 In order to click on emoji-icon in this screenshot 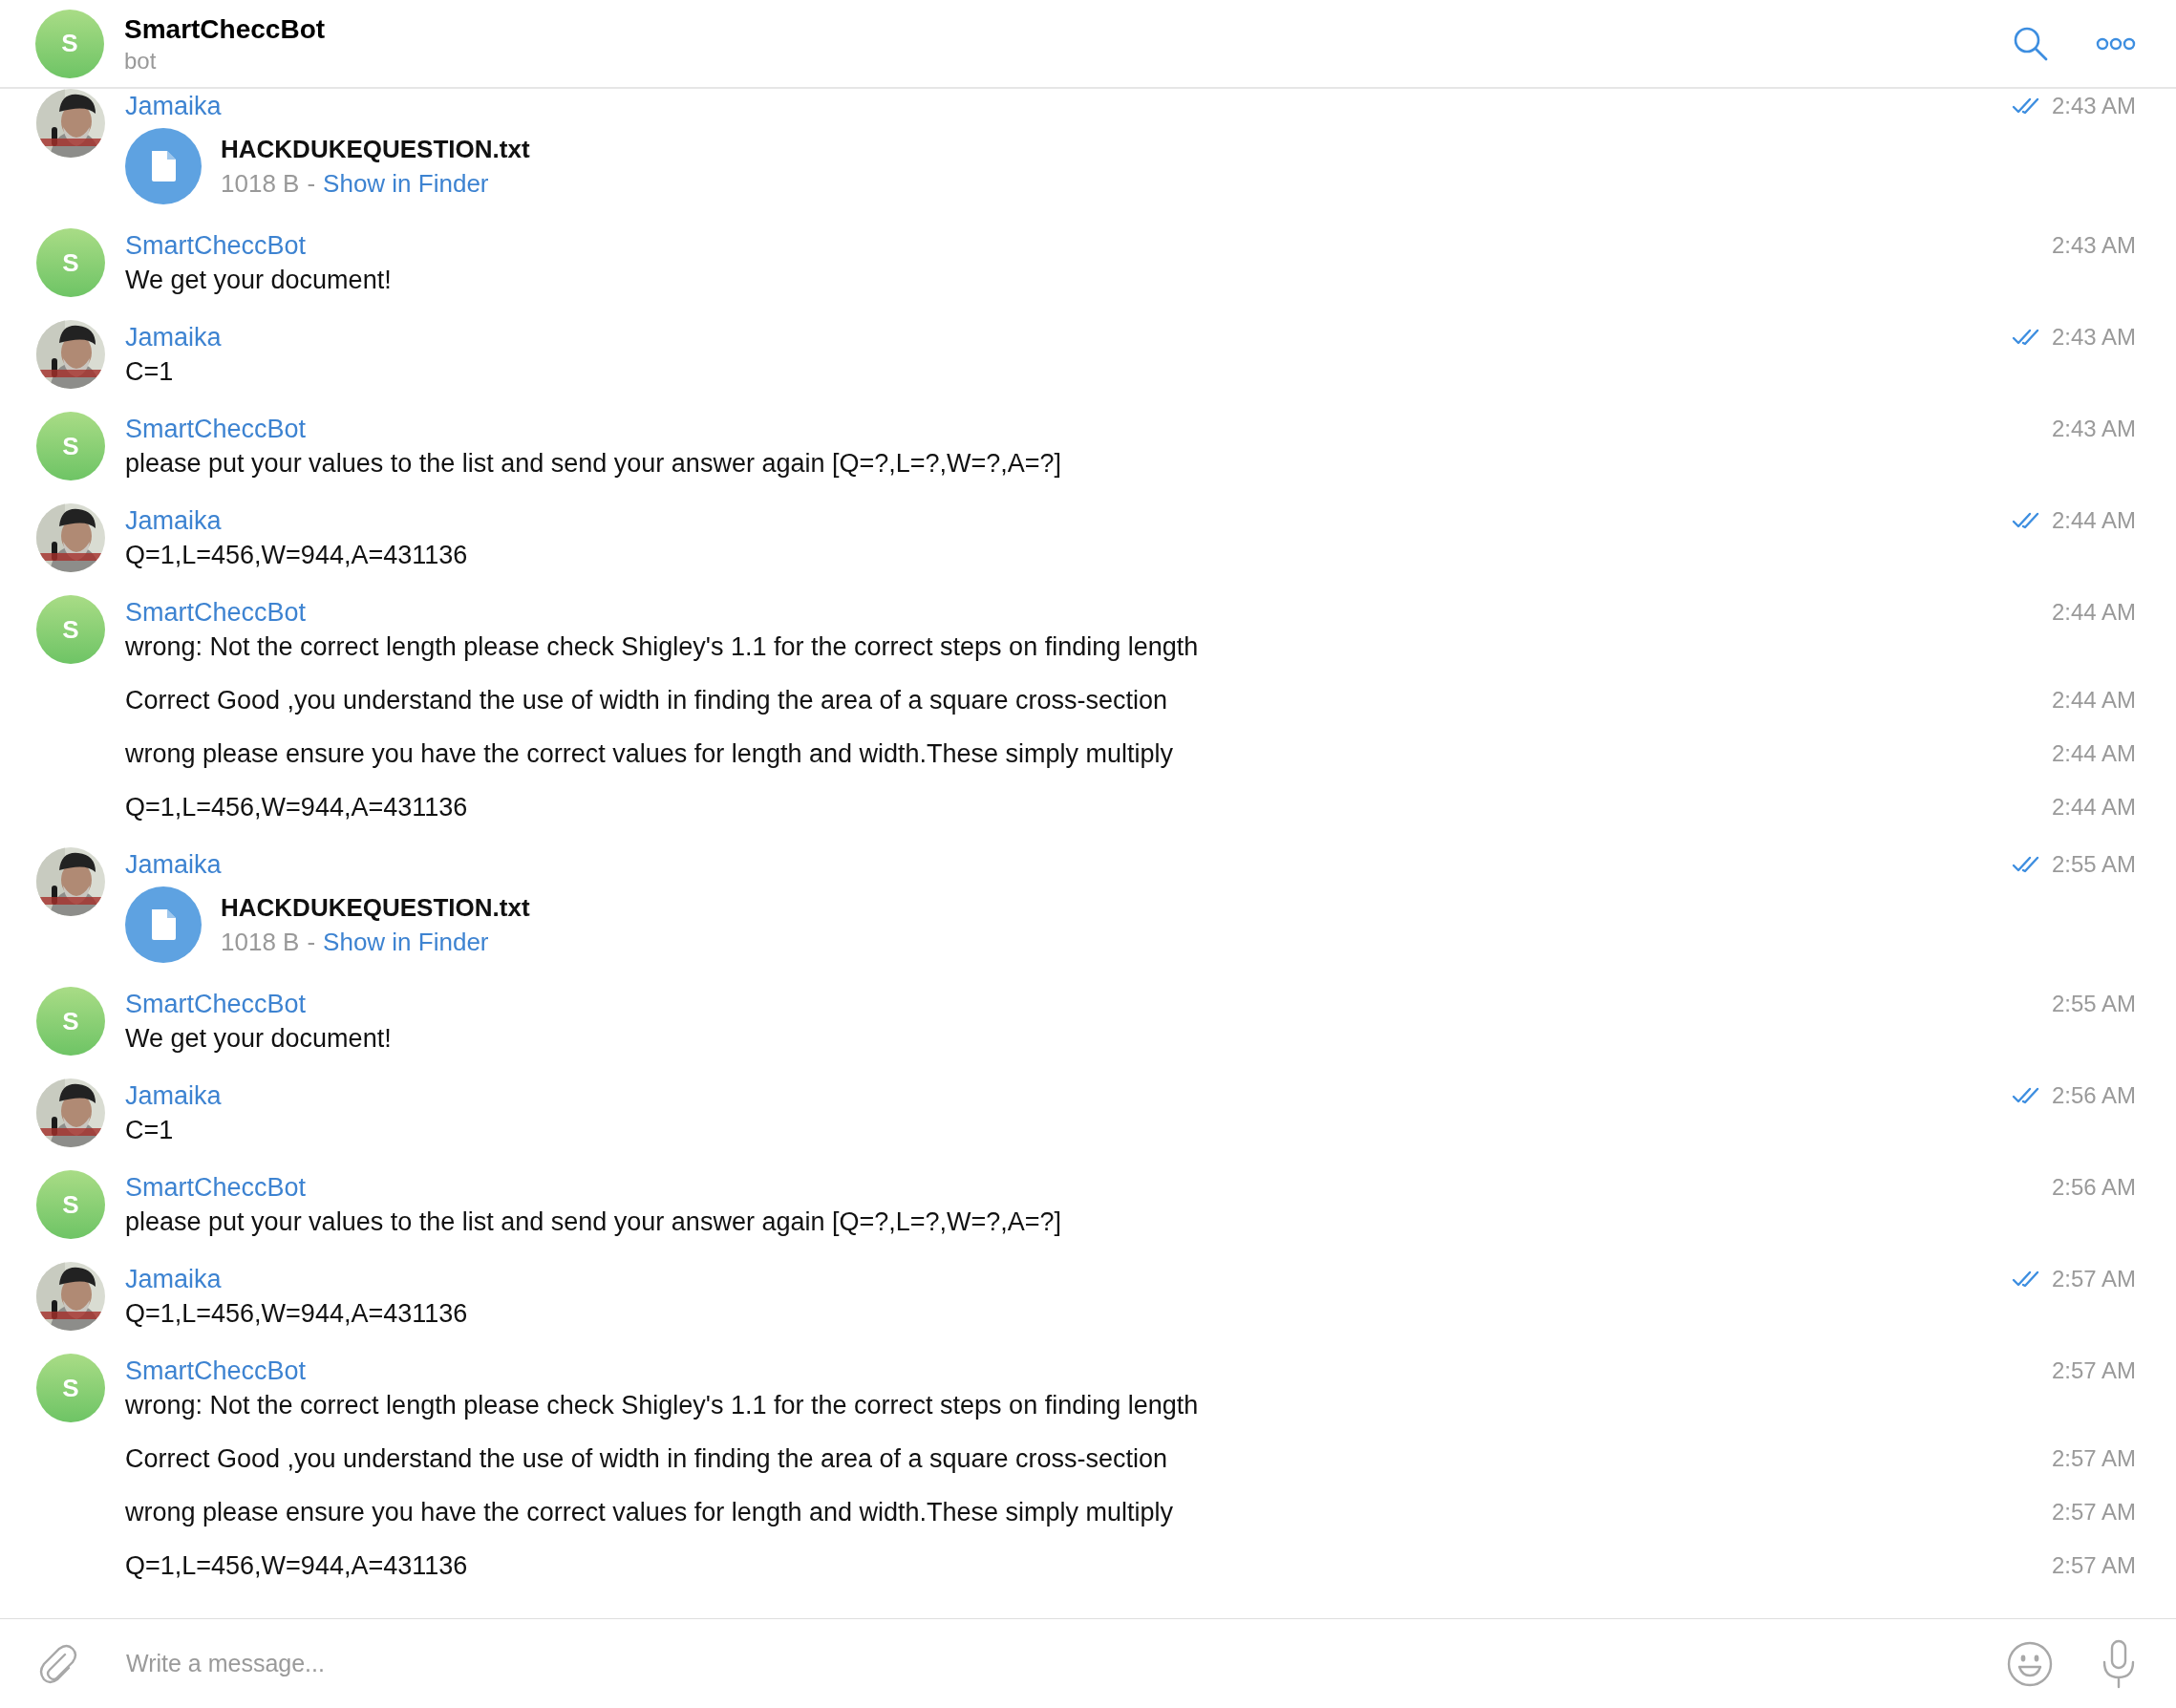, I will do `click(2030, 1663)`.